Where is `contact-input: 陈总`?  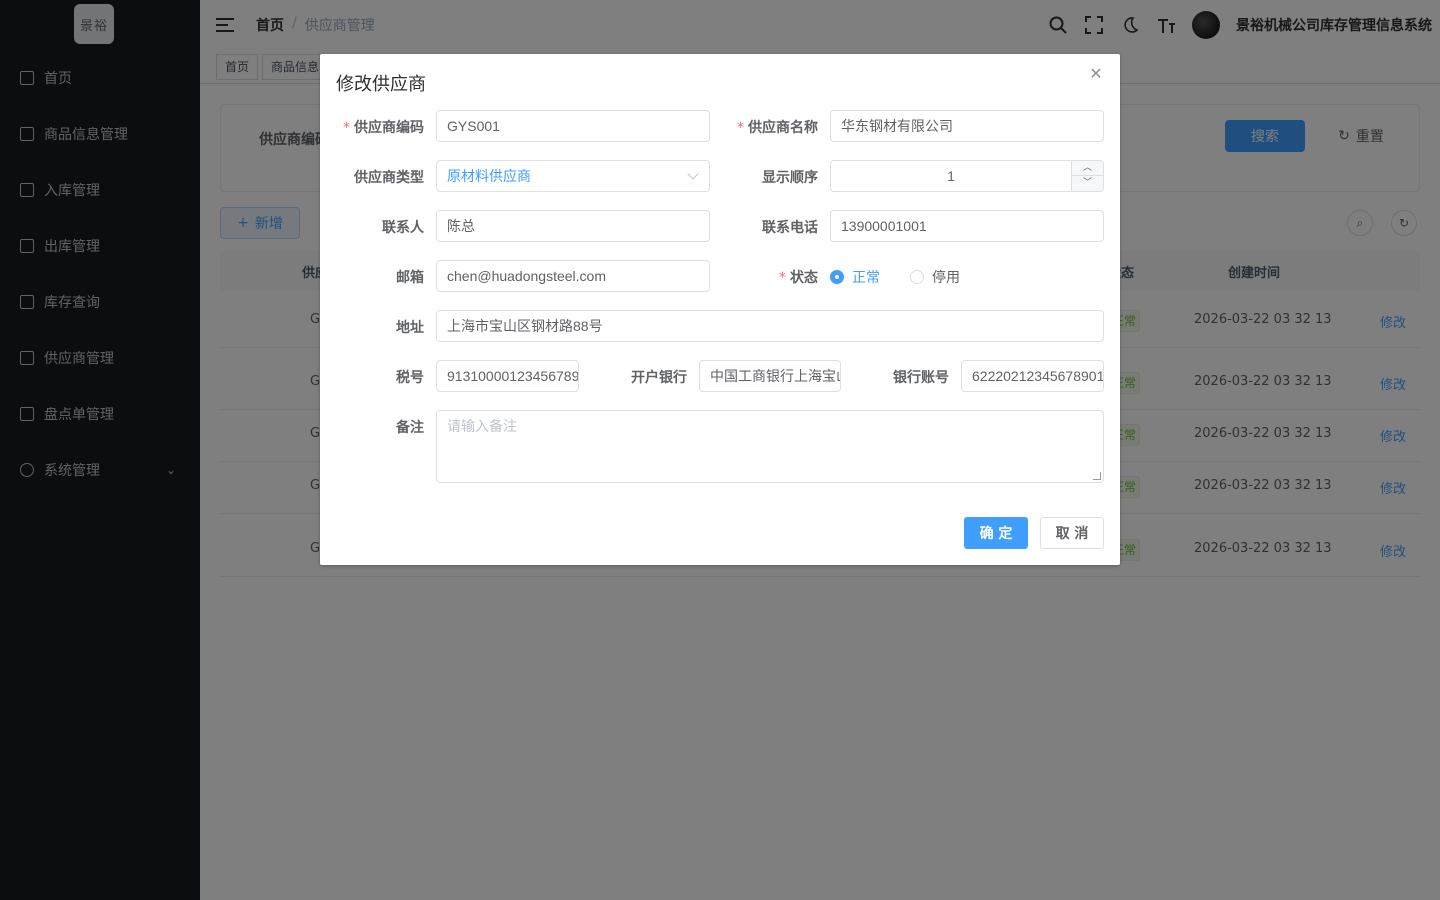 contact-input: 陈总 is located at coordinates (573, 226).